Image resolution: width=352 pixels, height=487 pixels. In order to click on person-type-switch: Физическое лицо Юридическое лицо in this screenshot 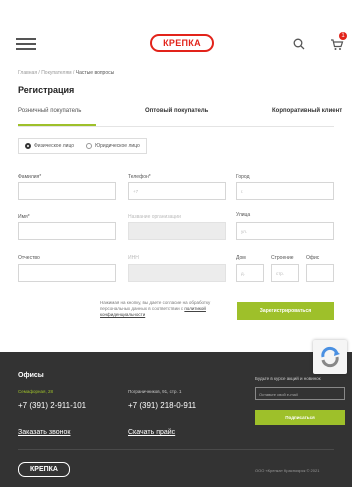, I will do `click(82, 146)`.